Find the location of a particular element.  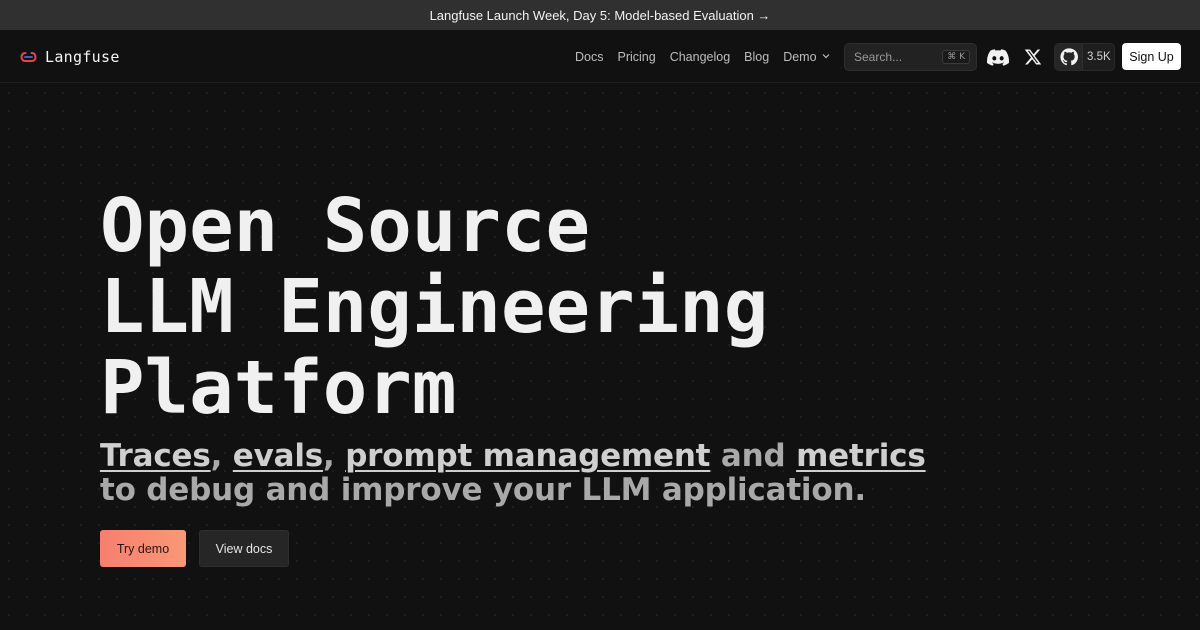

link-evals: evals is located at coordinates (278, 456).